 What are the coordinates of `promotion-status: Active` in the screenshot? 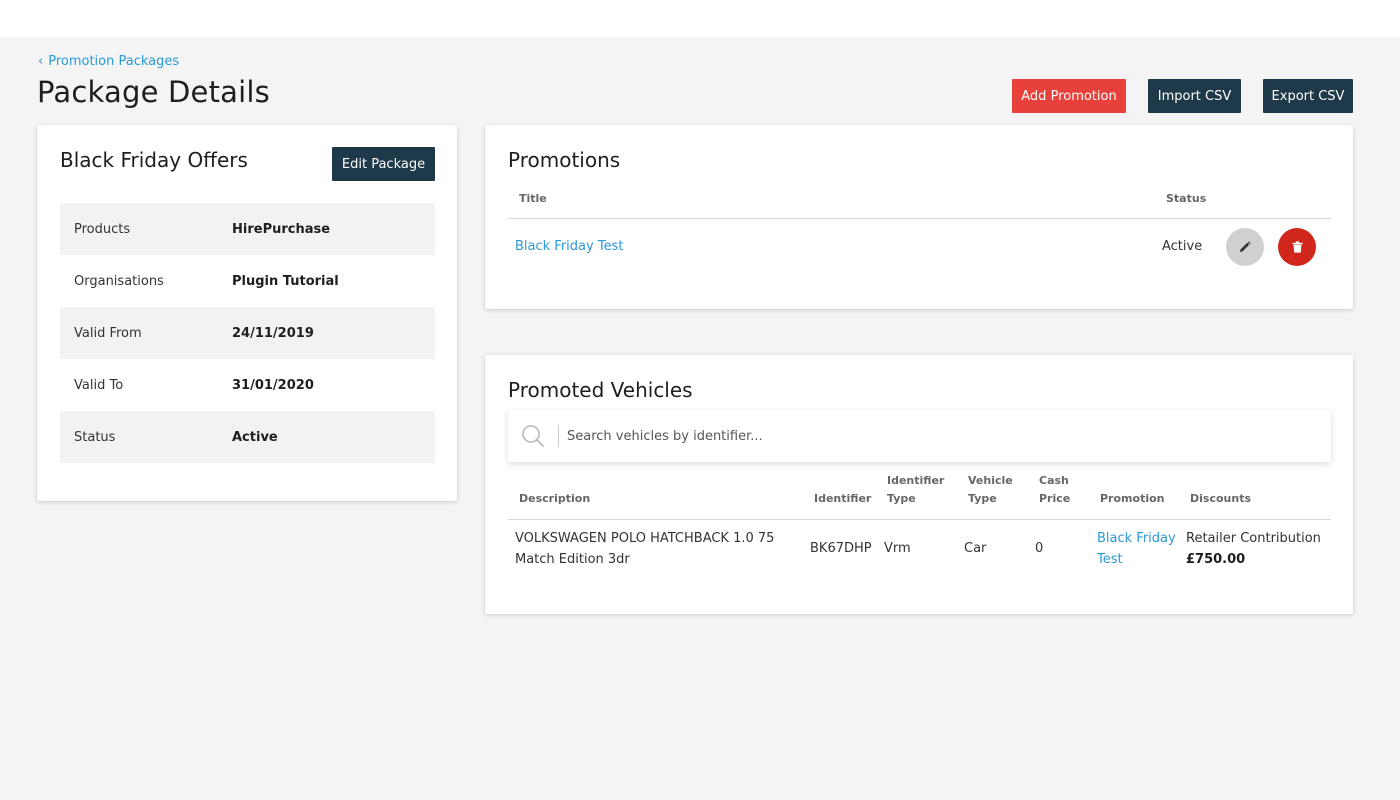 It's located at (1182, 246).